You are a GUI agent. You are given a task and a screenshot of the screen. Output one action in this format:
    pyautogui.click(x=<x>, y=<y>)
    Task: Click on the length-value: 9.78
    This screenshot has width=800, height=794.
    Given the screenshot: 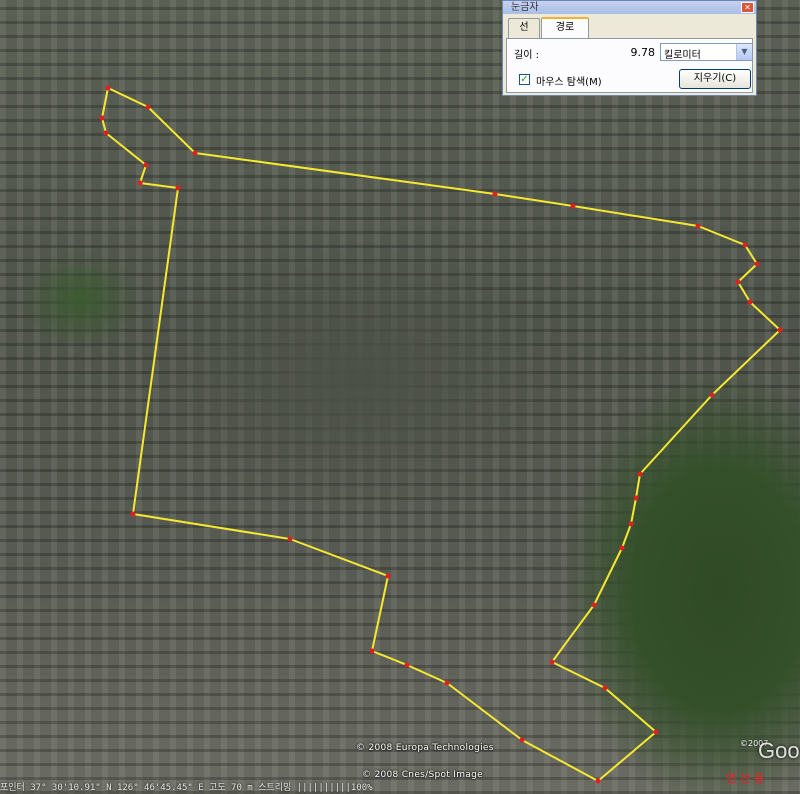 What is the action you would take?
    pyautogui.click(x=643, y=52)
    